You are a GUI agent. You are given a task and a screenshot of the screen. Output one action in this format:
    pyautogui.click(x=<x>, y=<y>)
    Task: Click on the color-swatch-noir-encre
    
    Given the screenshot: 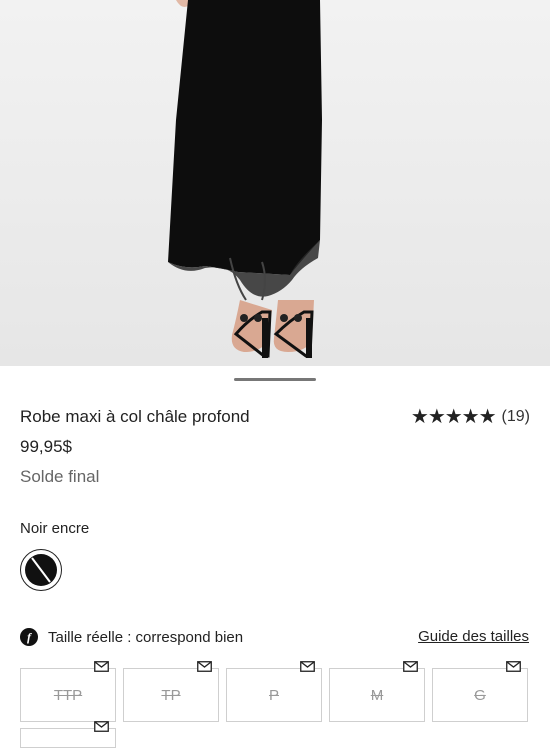 What is the action you would take?
    pyautogui.click(x=41, y=570)
    